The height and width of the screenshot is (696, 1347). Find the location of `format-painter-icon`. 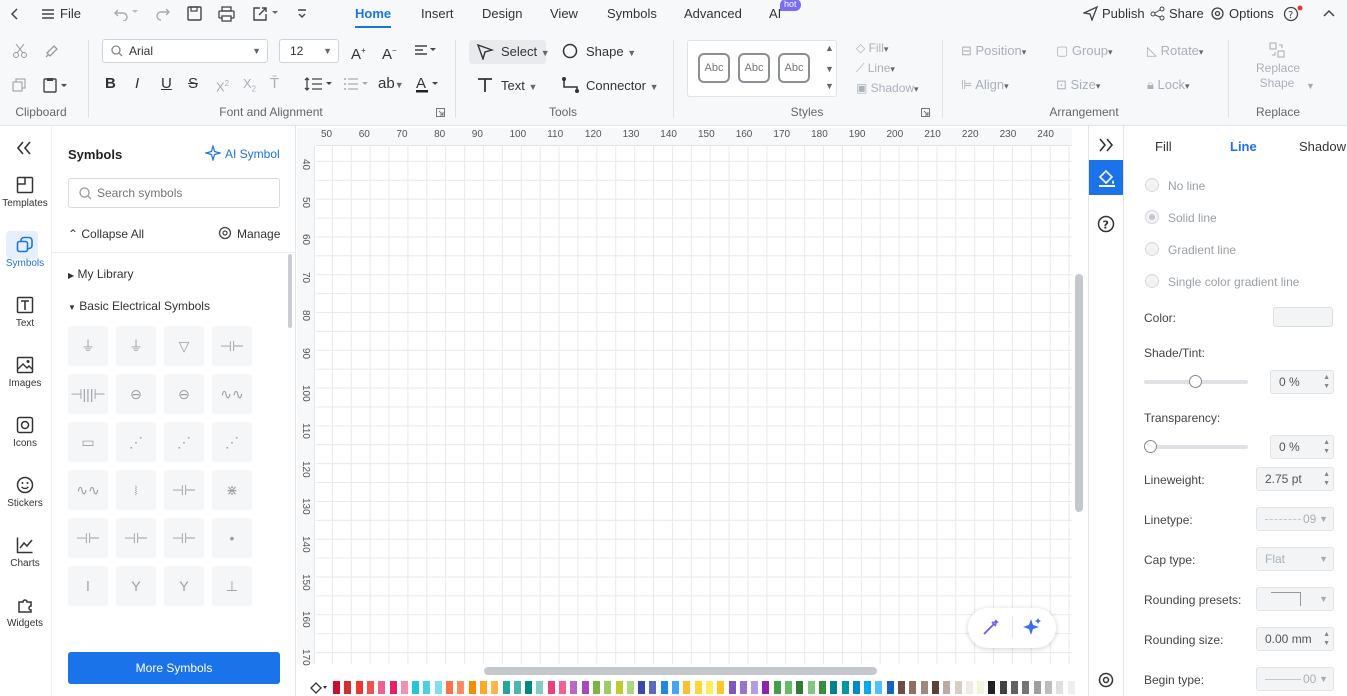

format-painter-icon is located at coordinates (52, 51).